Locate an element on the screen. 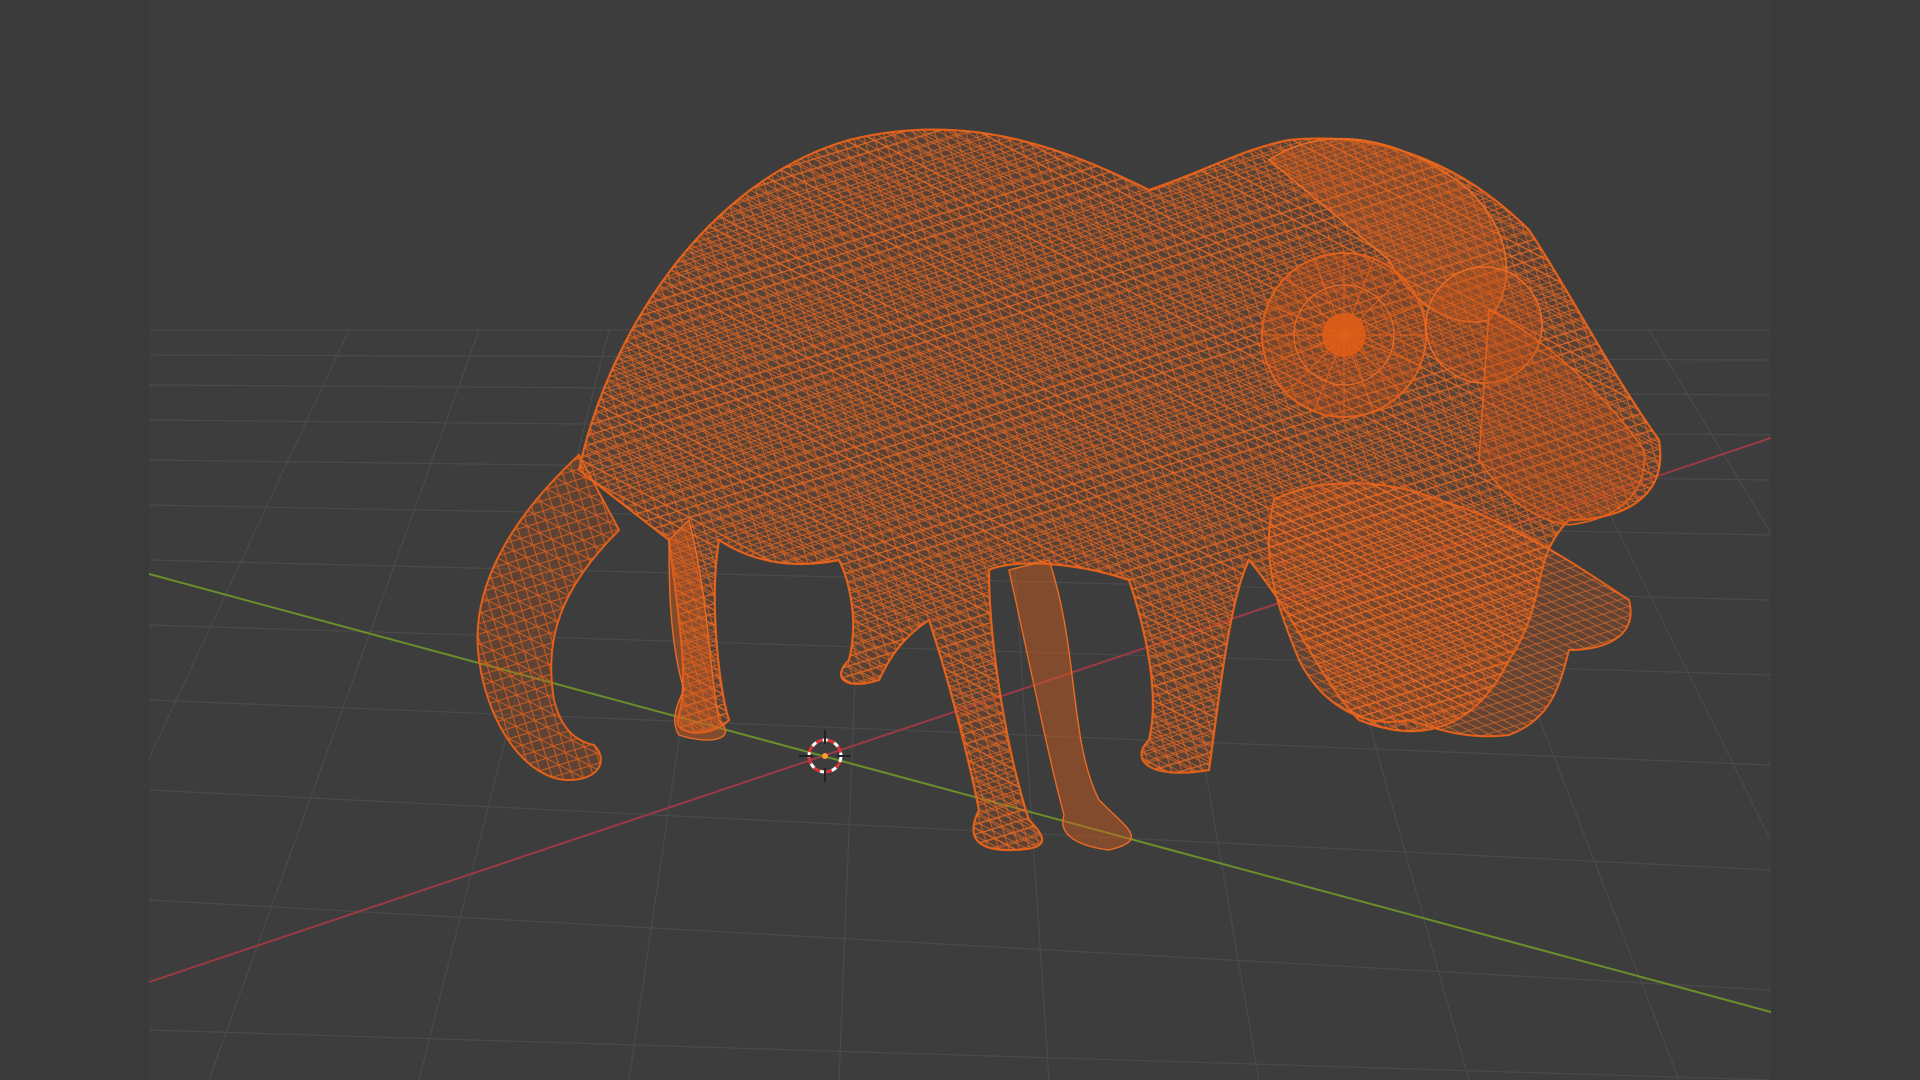 This screenshot has height=1080, width=1920. mesh-front-leg is located at coordinates (1070, 705).